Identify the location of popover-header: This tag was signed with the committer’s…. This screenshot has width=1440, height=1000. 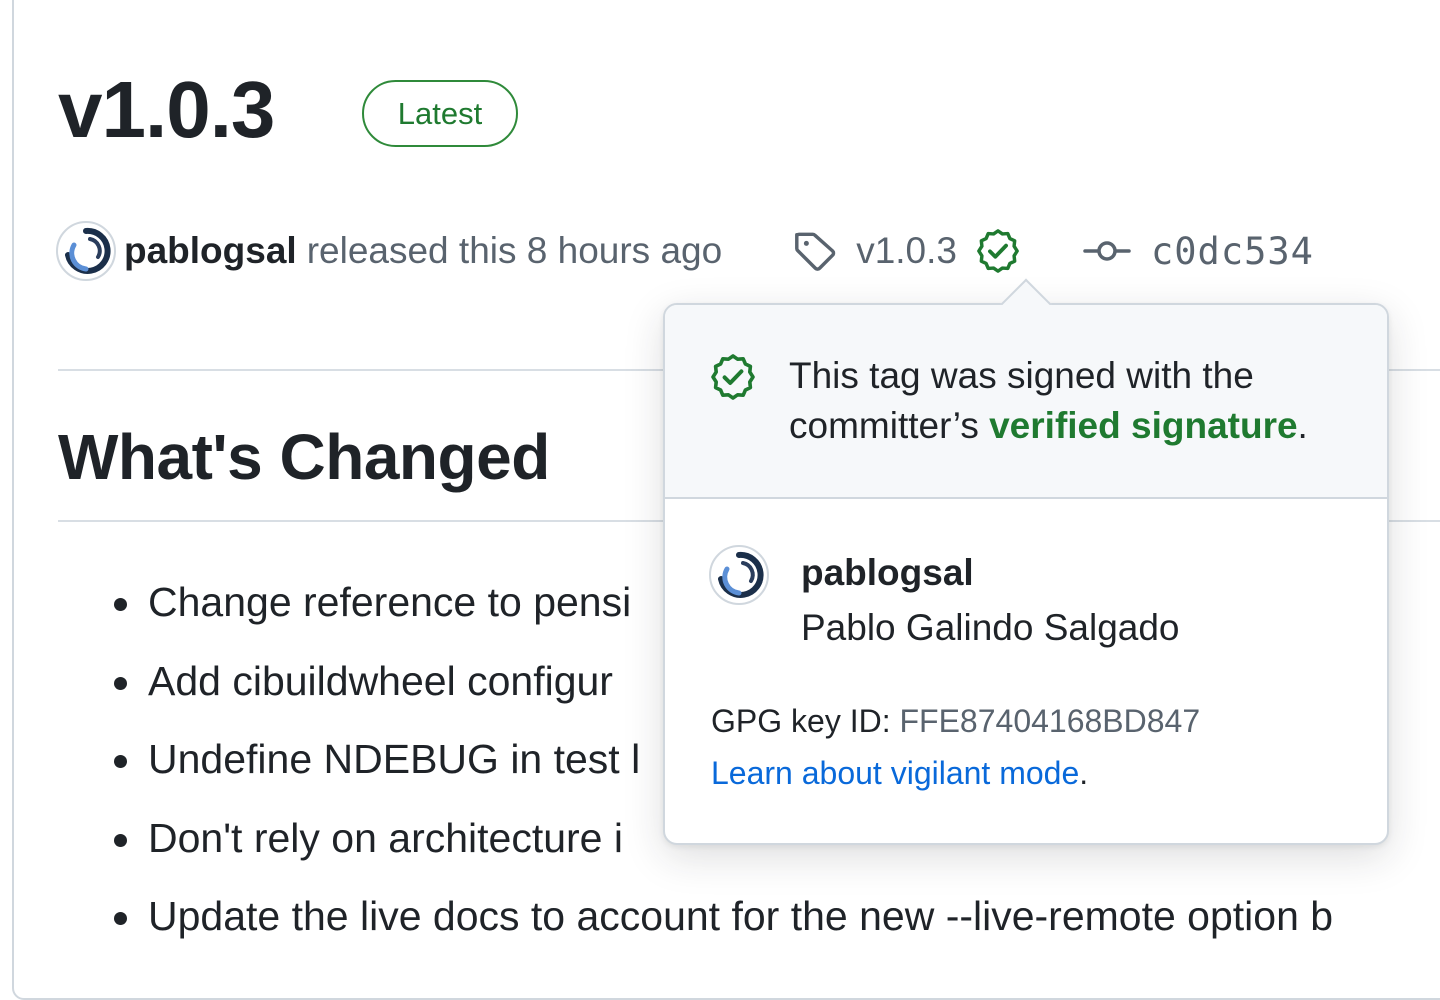
(1026, 402).